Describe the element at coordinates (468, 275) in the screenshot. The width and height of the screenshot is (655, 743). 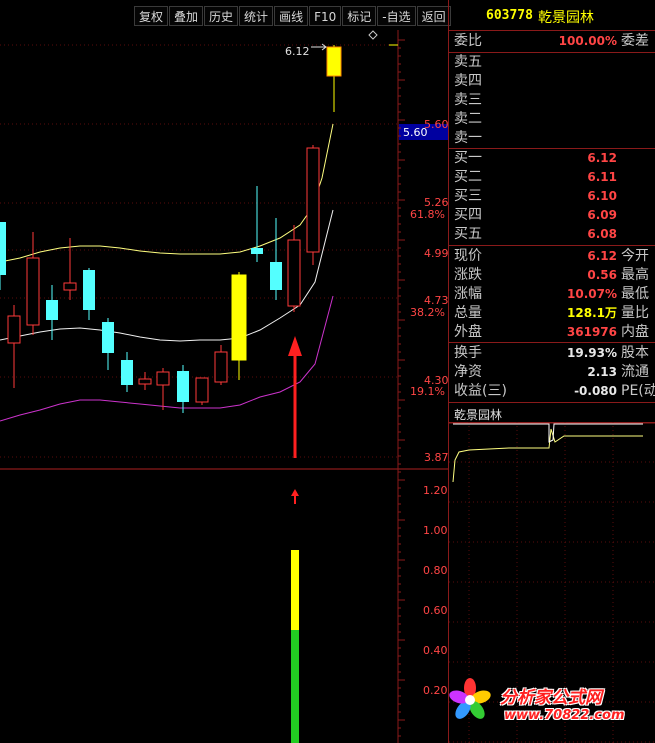
I see `quote-label: 涨跌` at that location.